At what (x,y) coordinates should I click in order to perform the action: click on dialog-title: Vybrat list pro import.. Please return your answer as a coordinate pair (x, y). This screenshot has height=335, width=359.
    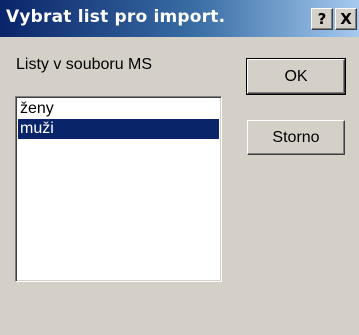
    Looking at the image, I should click on (116, 17).